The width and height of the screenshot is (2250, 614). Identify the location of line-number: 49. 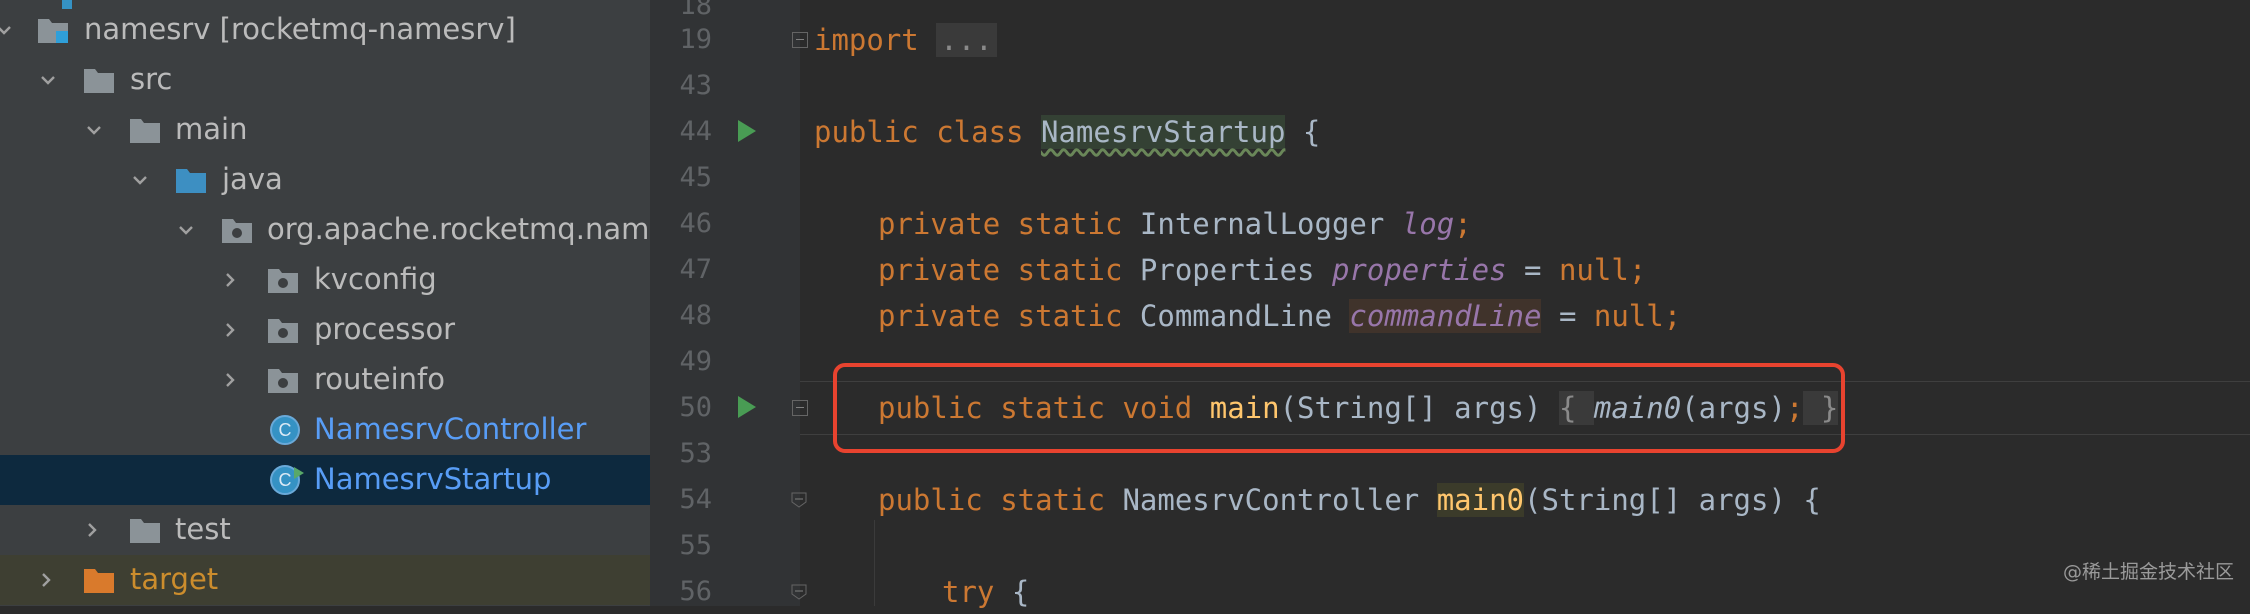
(695, 361).